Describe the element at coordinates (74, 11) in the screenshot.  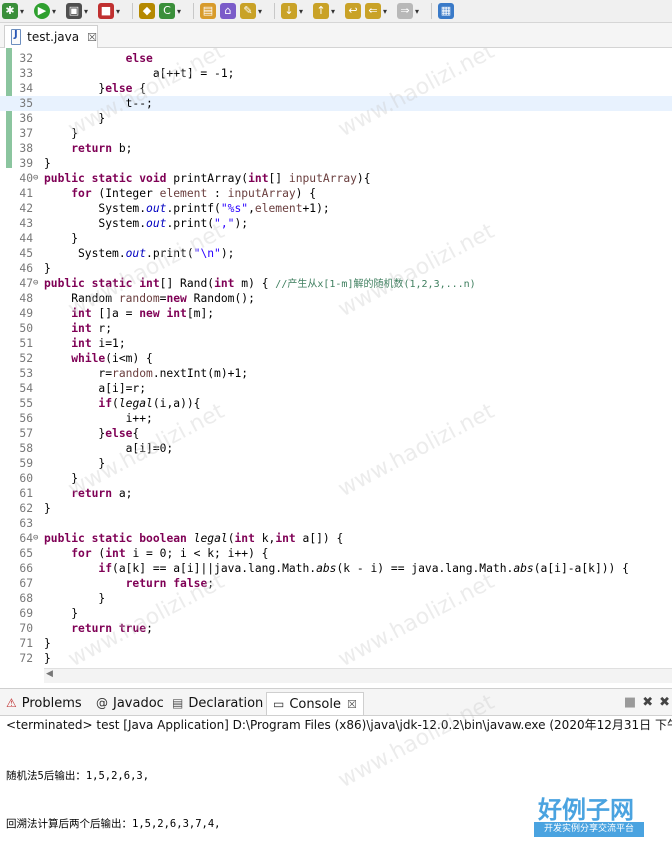
I see `run-config-icon: ▣` at that location.